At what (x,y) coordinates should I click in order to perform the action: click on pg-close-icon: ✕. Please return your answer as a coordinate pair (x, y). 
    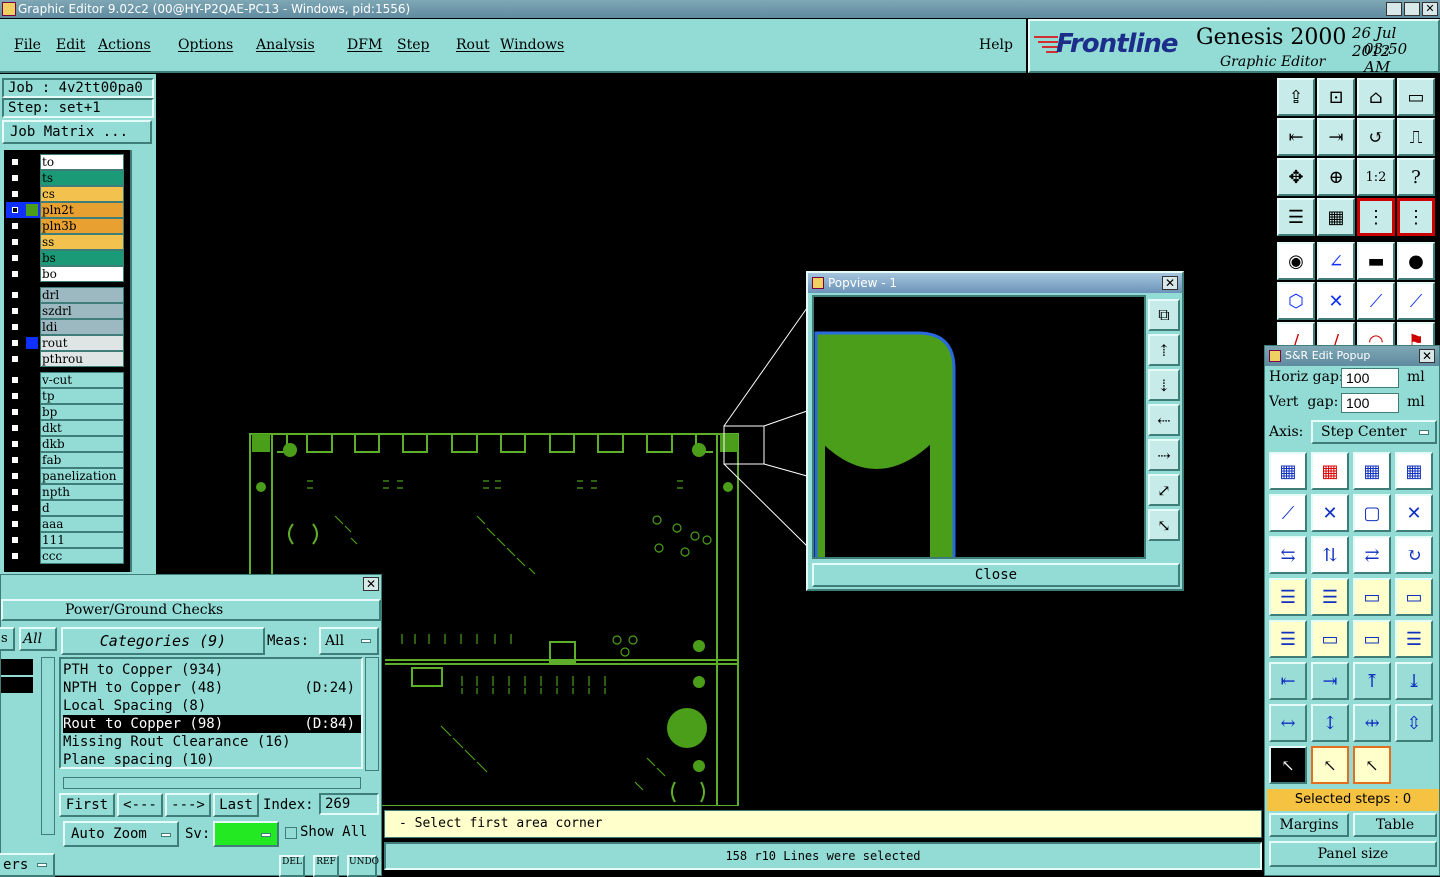
    Looking at the image, I should click on (371, 584).